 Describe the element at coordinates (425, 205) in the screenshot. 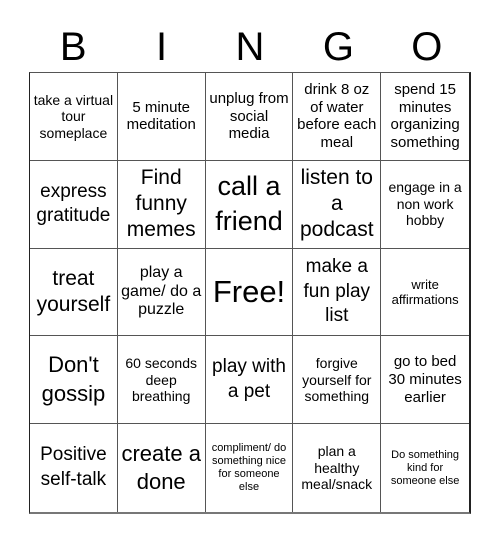

I see `bingo-cell: engage in a non work hobby` at that location.